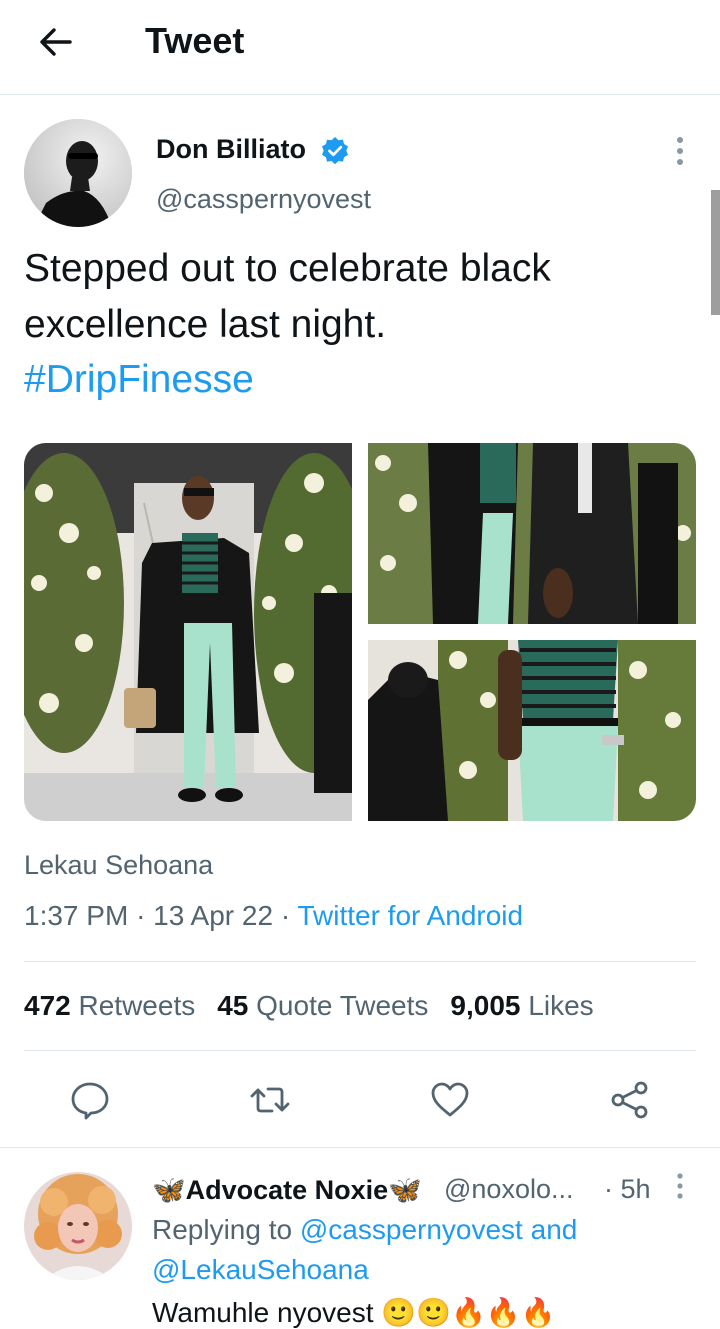 Image resolution: width=720 pixels, height=1329 pixels. I want to click on likes-label: Likes, so click(561, 1005).